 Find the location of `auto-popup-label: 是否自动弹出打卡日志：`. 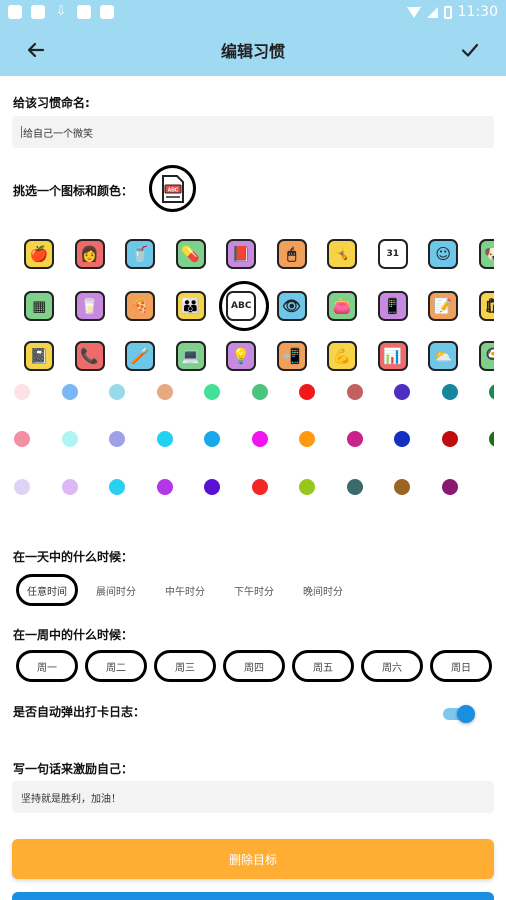

auto-popup-label: 是否自动弹出打卡日志： is located at coordinates (79, 712).